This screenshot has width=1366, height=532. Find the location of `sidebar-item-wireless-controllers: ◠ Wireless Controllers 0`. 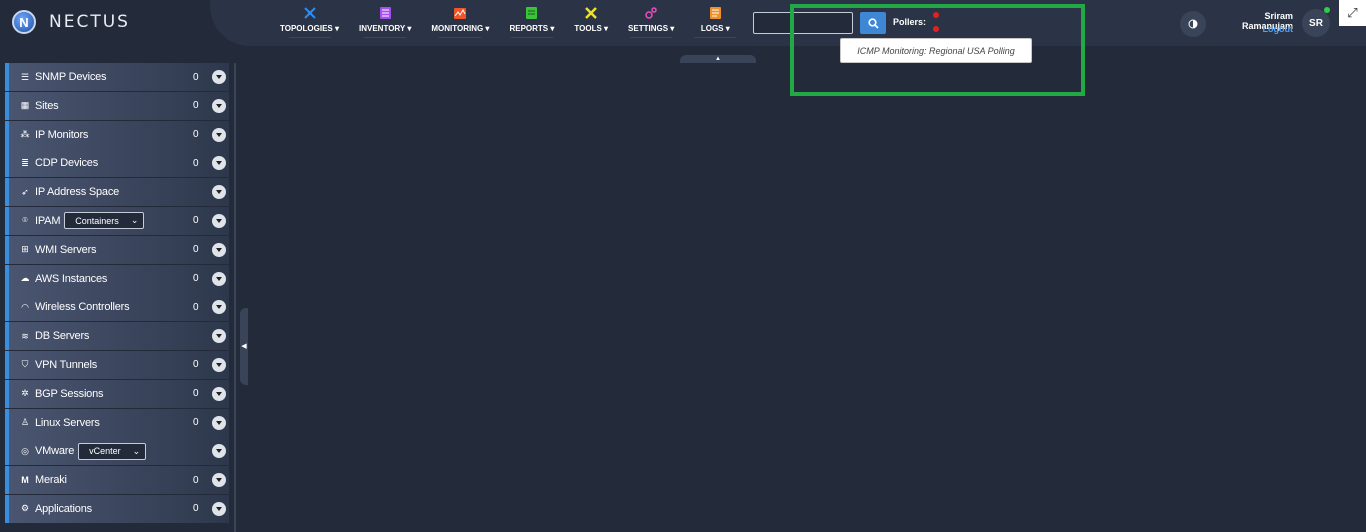

sidebar-item-wireless-controllers: ◠ Wireless Controllers 0 is located at coordinates (117, 307).